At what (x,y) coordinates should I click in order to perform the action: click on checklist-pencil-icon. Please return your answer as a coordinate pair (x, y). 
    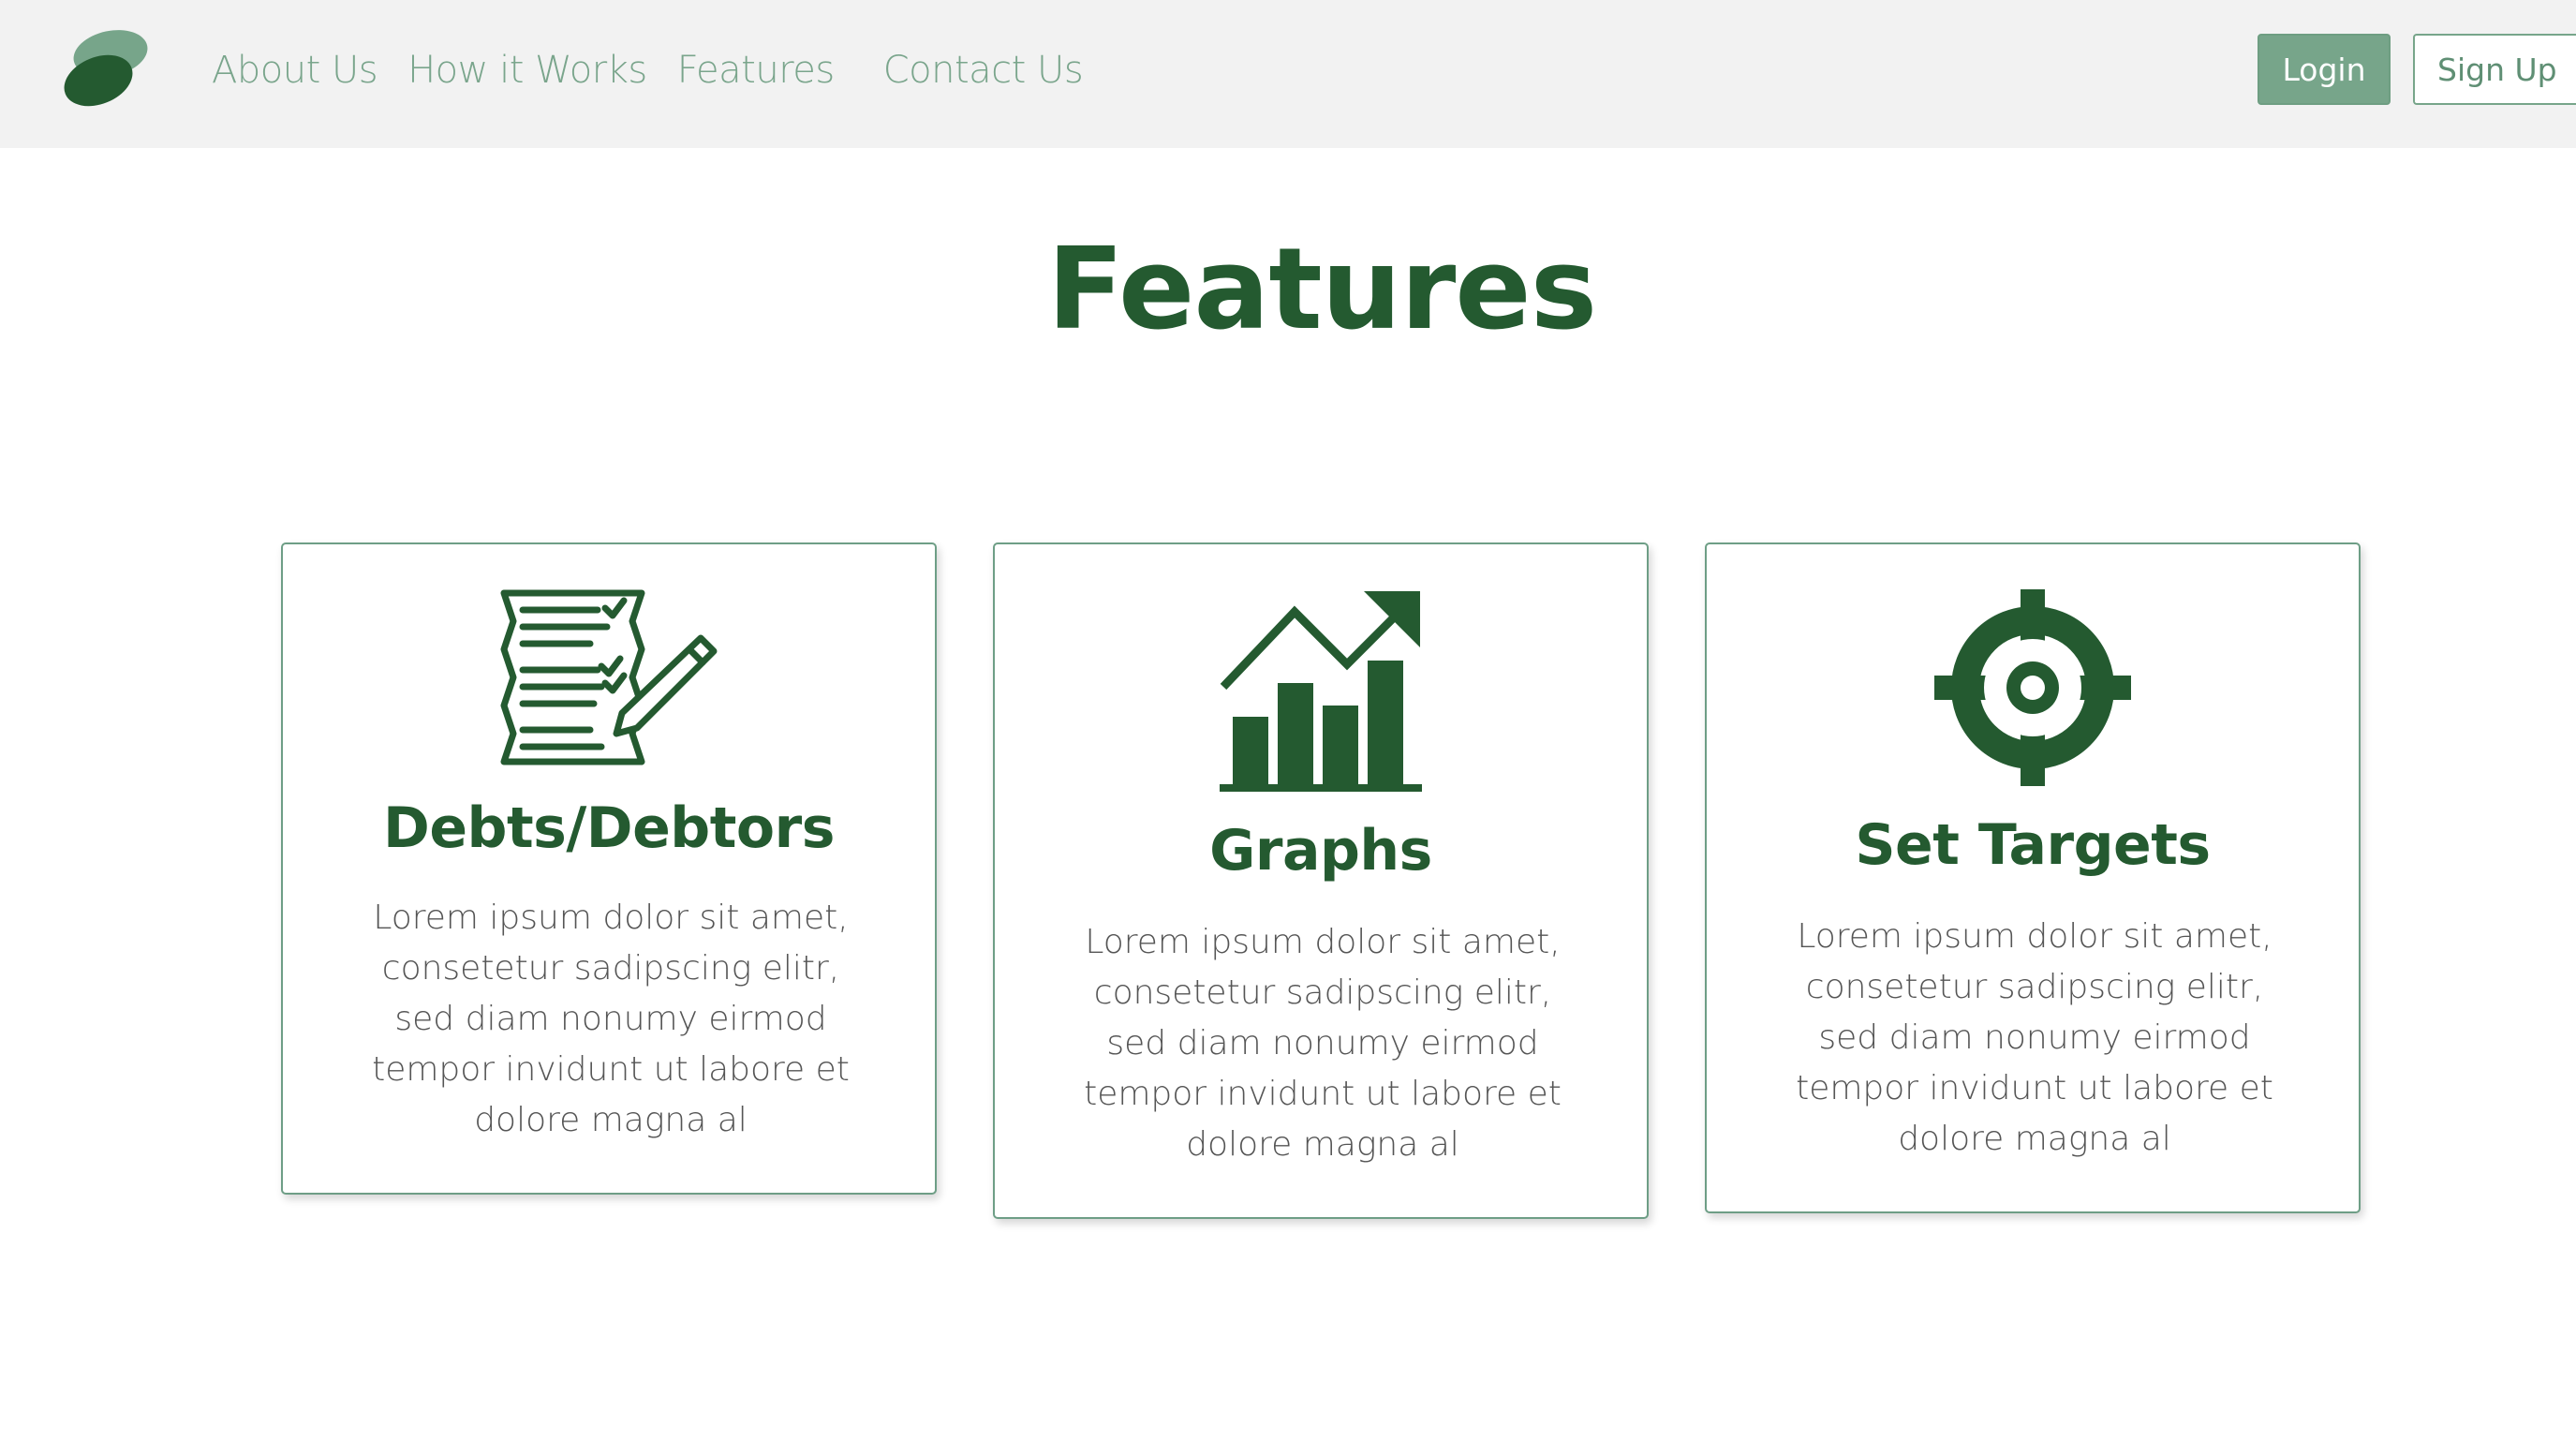
    Looking at the image, I should click on (609, 677).